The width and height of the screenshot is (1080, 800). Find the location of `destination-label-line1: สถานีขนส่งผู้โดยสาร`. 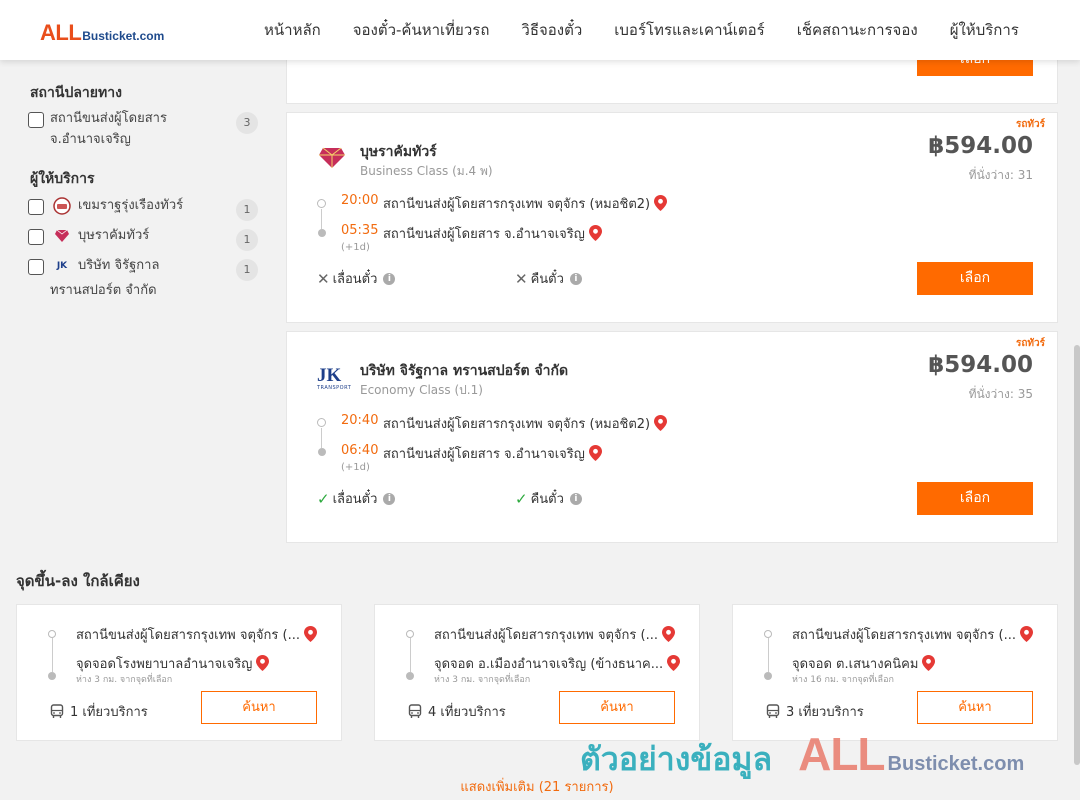

destination-label-line1: สถานีขนส่งผู้โดยสาร is located at coordinates (108, 118).